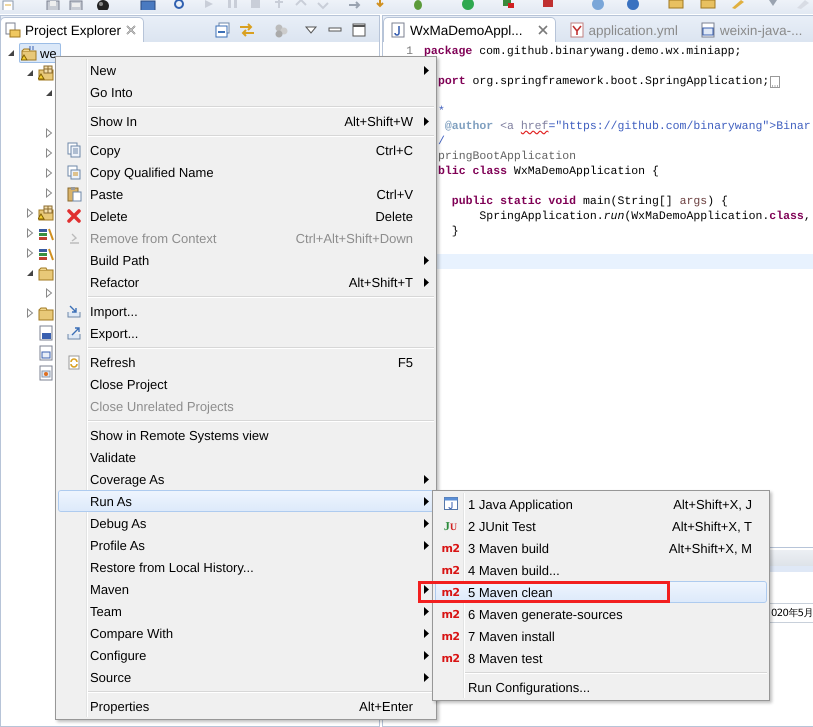  Describe the element at coordinates (627, 126) in the screenshot. I see `code-line: @author <a href="https://github.com/binarywang">Binar` at that location.